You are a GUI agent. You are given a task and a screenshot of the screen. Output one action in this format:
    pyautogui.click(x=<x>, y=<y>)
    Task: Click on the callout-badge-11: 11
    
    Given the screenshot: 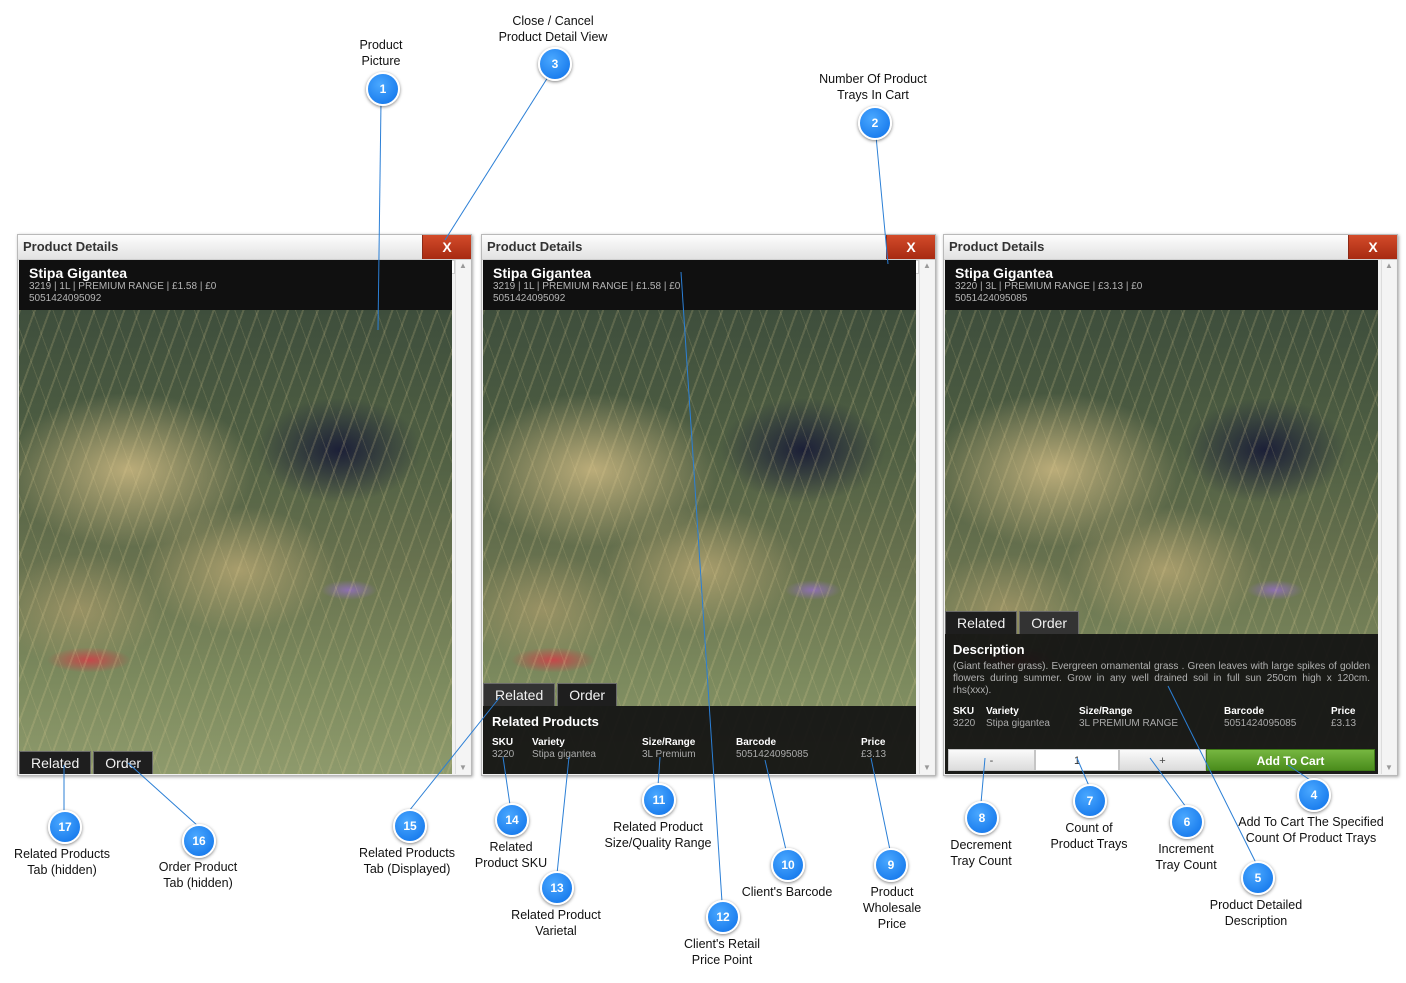 What is the action you would take?
    pyautogui.click(x=659, y=800)
    